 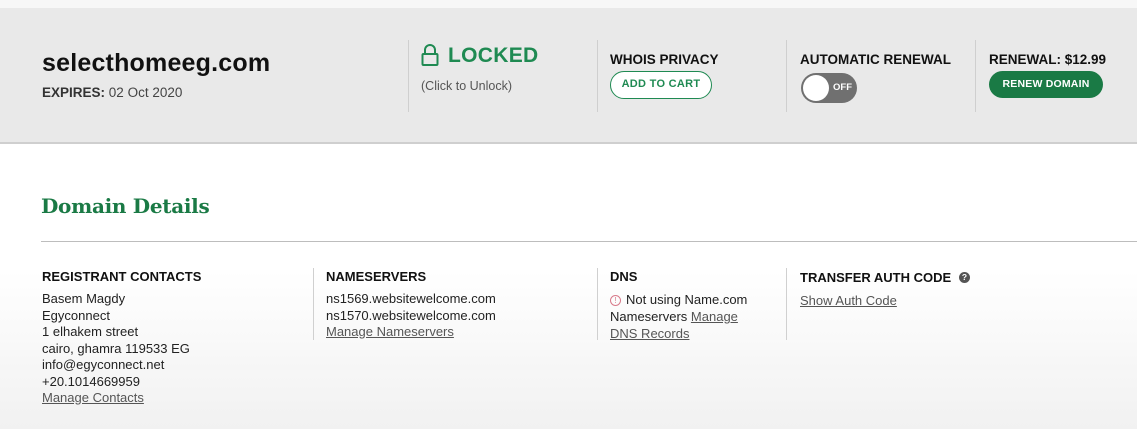 I want to click on registrant-street: 1 elhakem street, so click(x=90, y=331).